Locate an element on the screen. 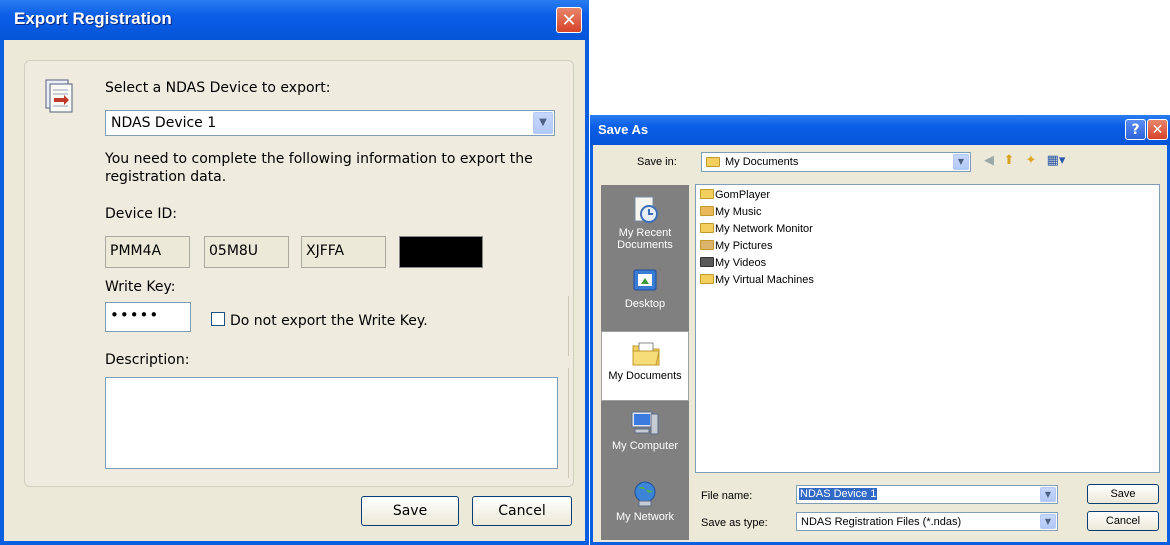  window-title: Save As is located at coordinates (623, 129).